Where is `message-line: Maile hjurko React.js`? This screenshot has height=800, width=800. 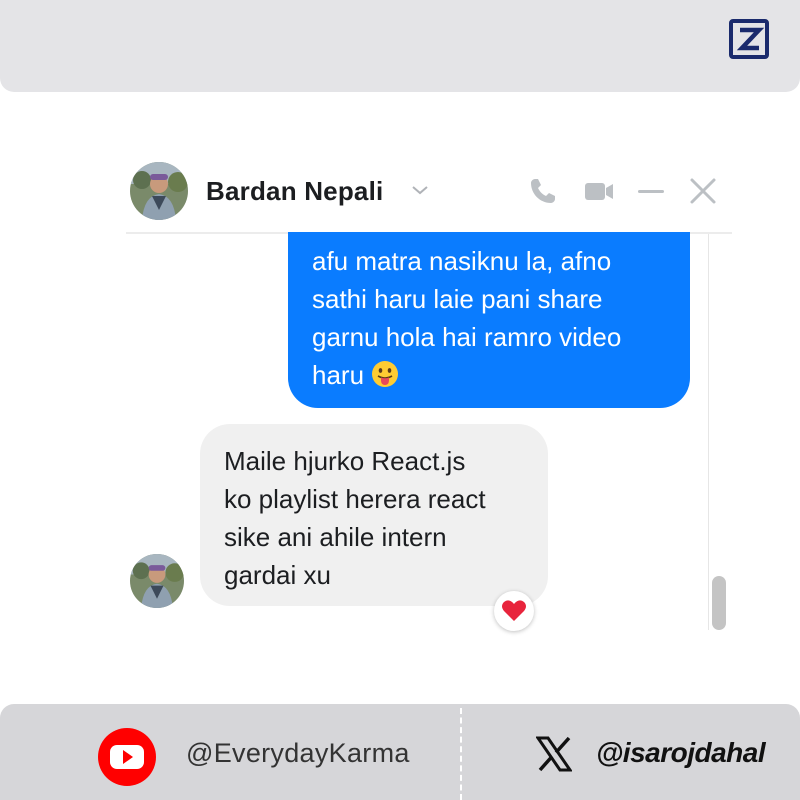
message-line: Maile hjurko React.js is located at coordinates (345, 461).